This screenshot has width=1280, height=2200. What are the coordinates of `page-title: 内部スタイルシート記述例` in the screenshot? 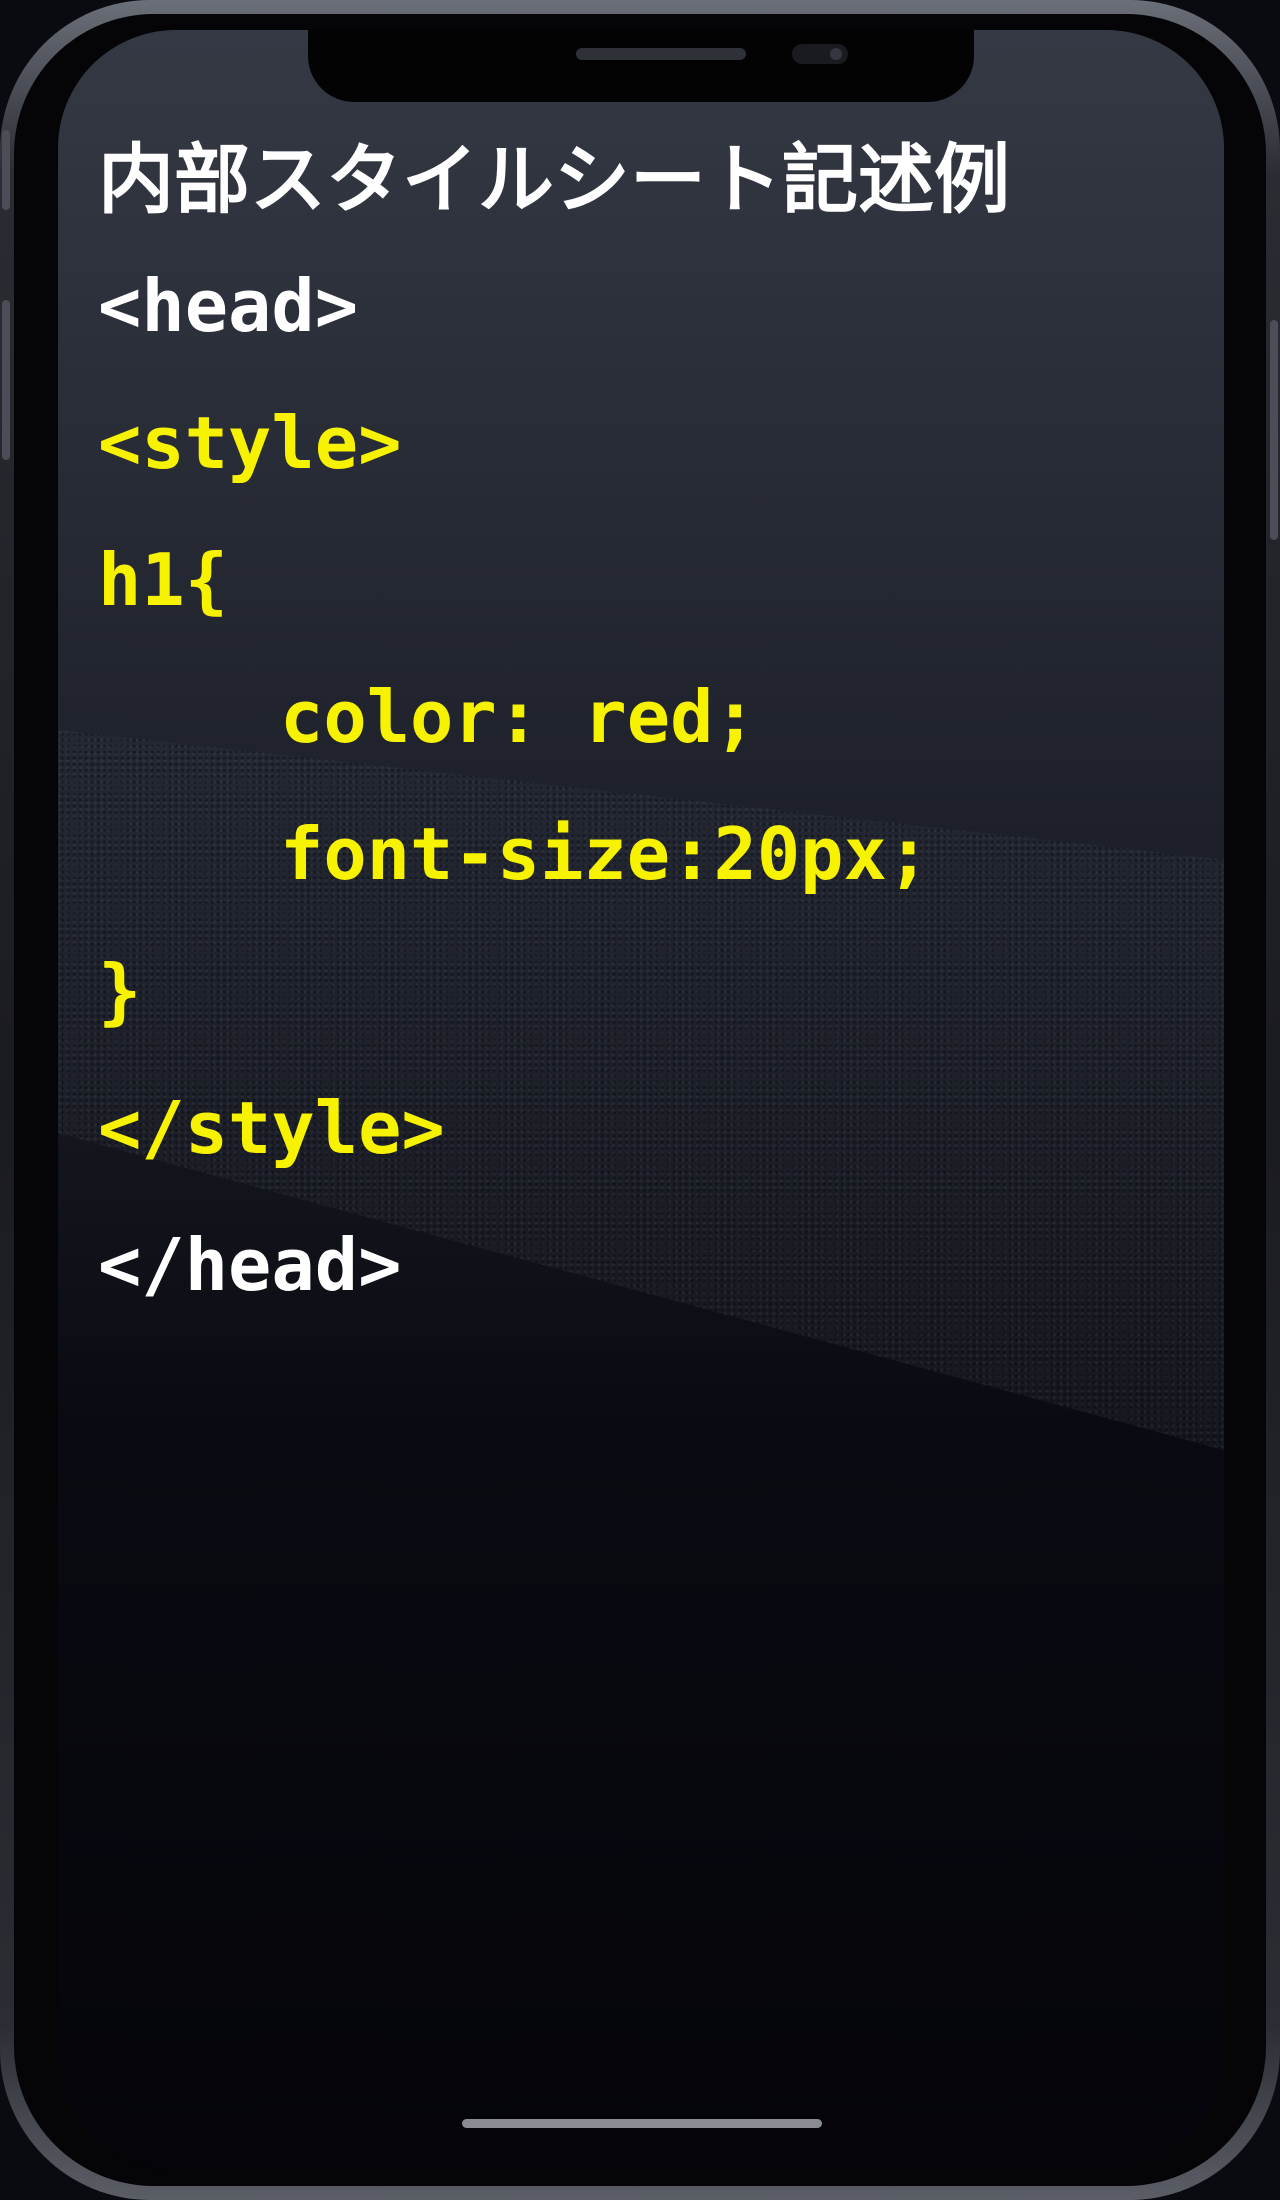 It's located at (554, 179).